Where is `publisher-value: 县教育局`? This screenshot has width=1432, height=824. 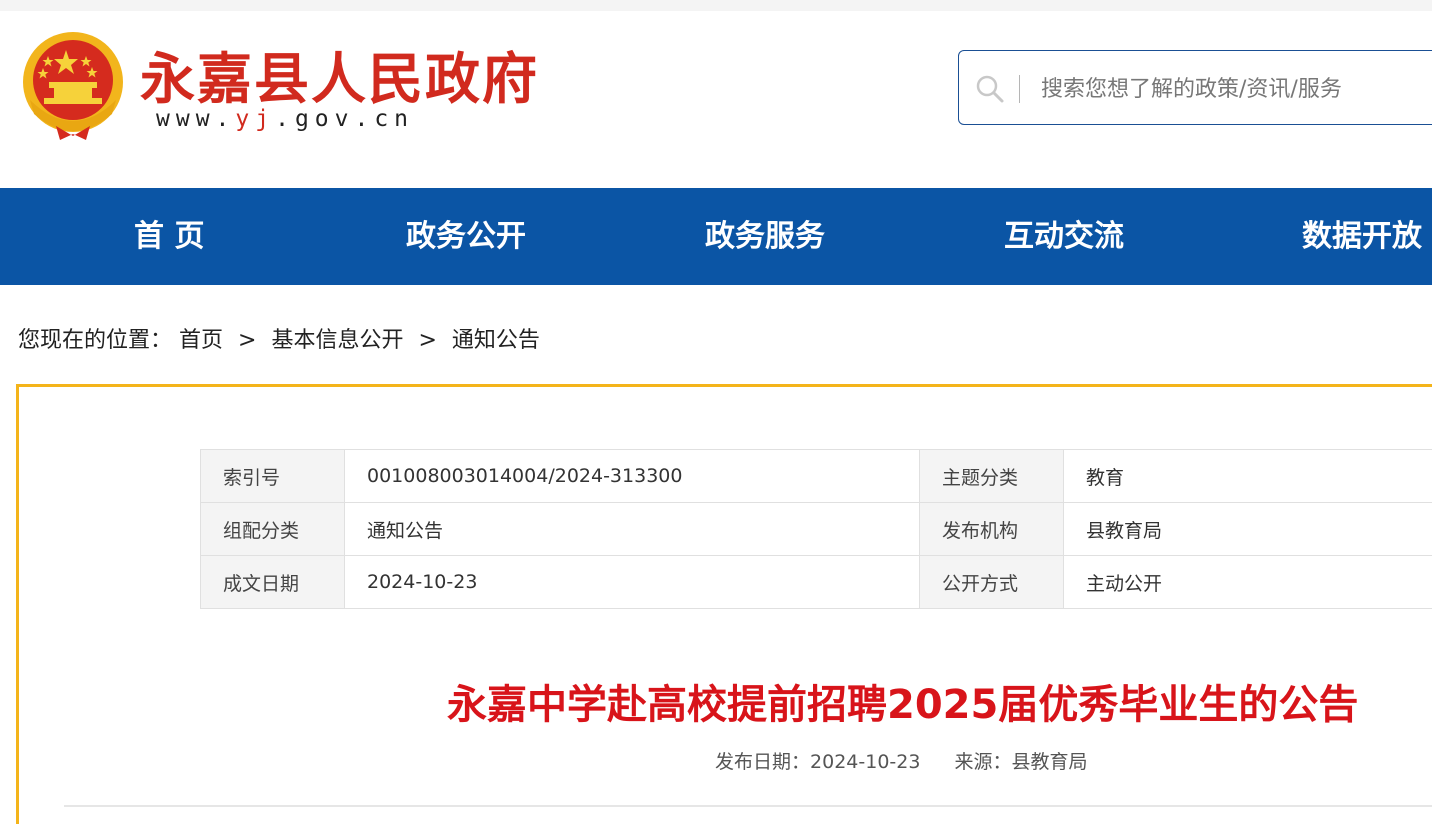
publisher-value: 县教育局 is located at coordinates (1248, 529).